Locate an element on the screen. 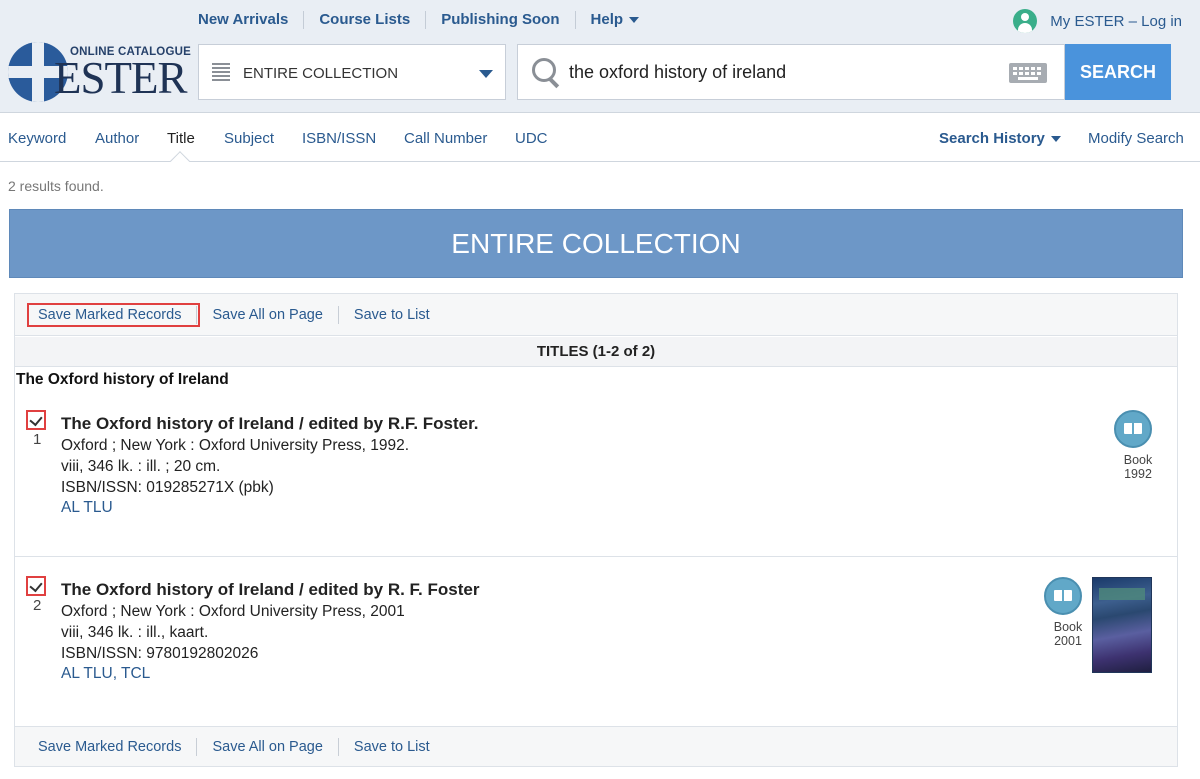  nav-help: Help is located at coordinates (615, 20).